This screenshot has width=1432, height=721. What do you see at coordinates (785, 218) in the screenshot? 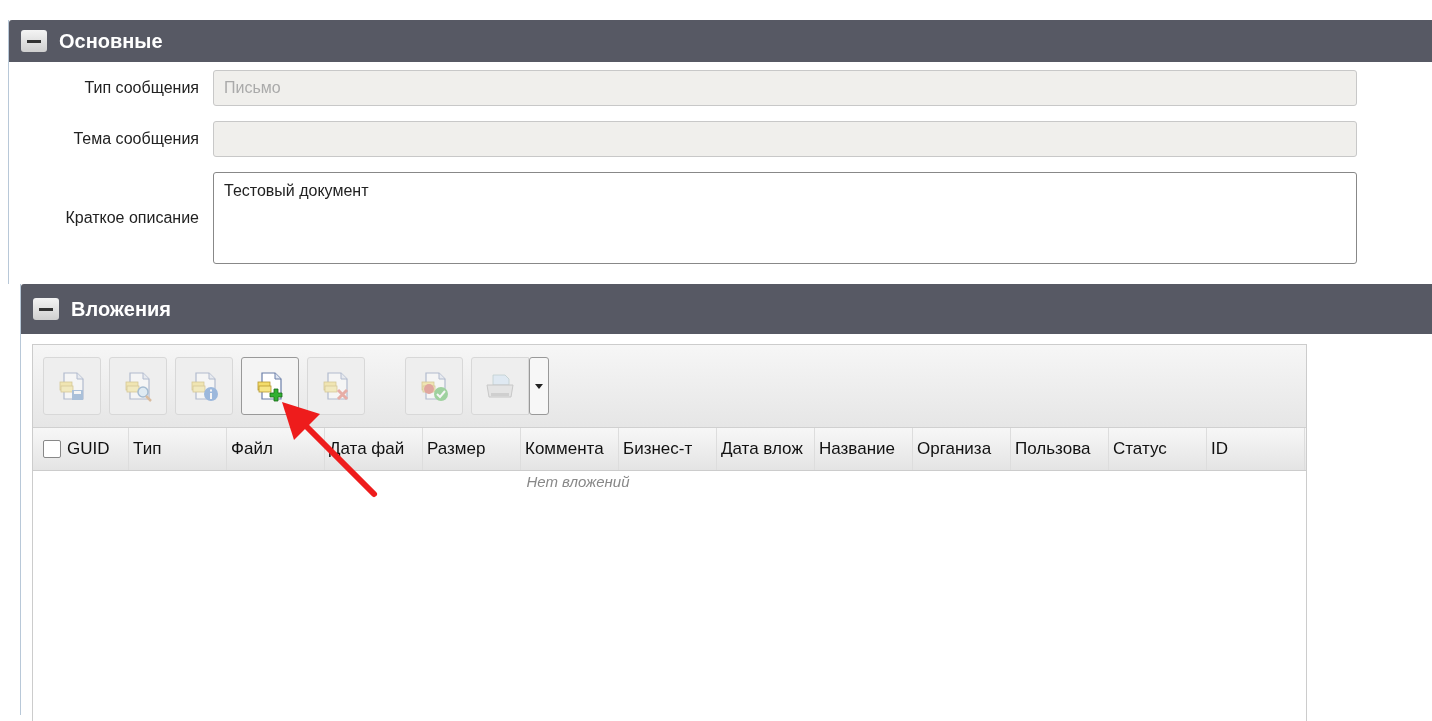
I see `text-area: Тестовый документ` at bounding box center [785, 218].